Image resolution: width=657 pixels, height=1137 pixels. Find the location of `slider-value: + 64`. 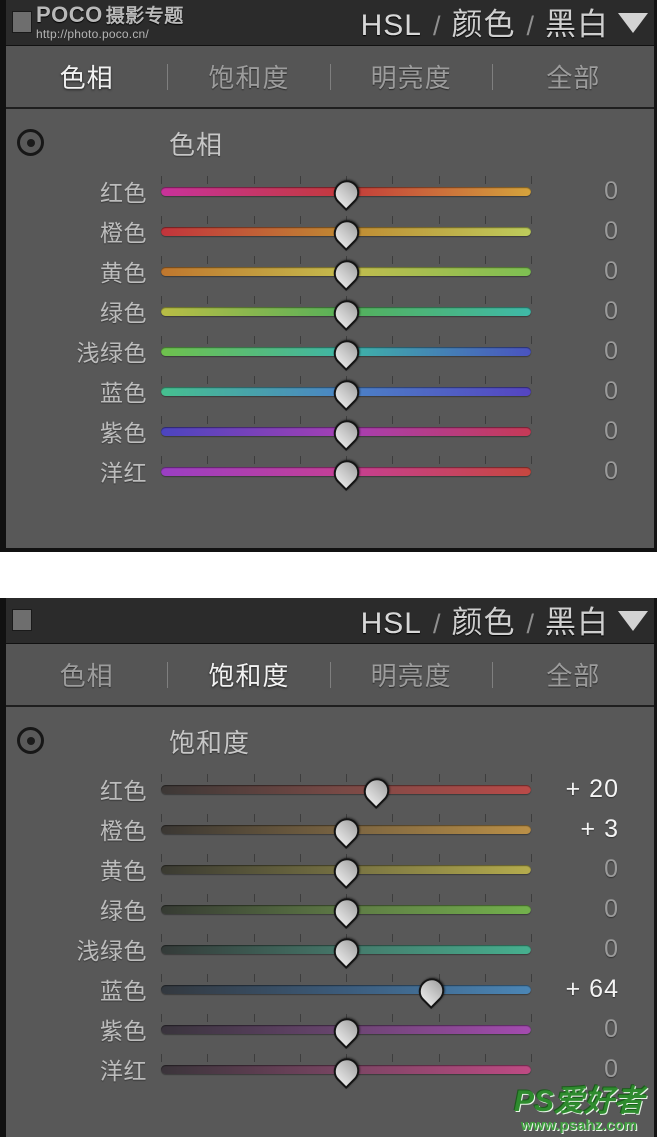

slider-value: + 64 is located at coordinates (586, 989).